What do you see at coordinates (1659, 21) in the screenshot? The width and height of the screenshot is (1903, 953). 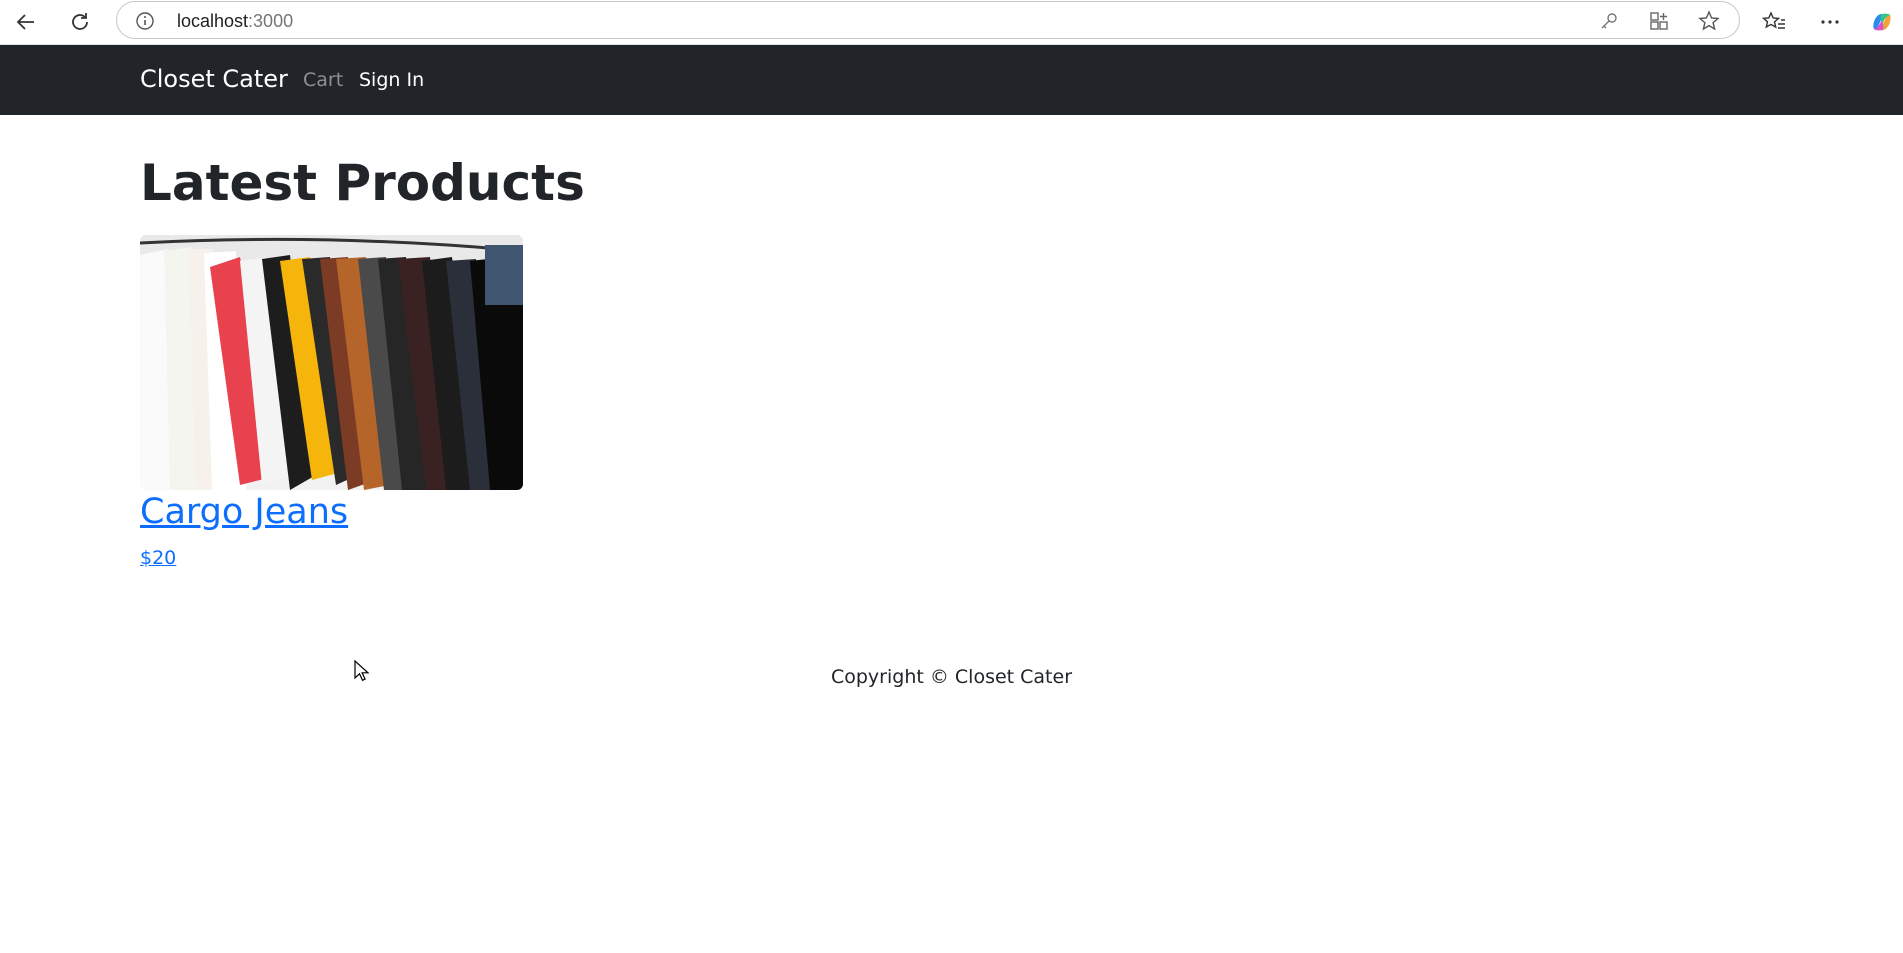 I see `extensions-icon` at bounding box center [1659, 21].